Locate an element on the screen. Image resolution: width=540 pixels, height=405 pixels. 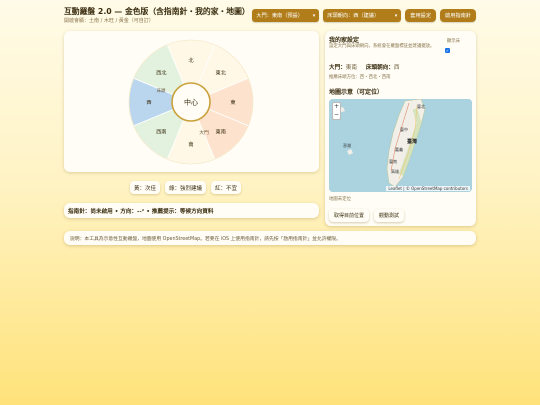
door-value: 東南 is located at coordinates (351, 68).